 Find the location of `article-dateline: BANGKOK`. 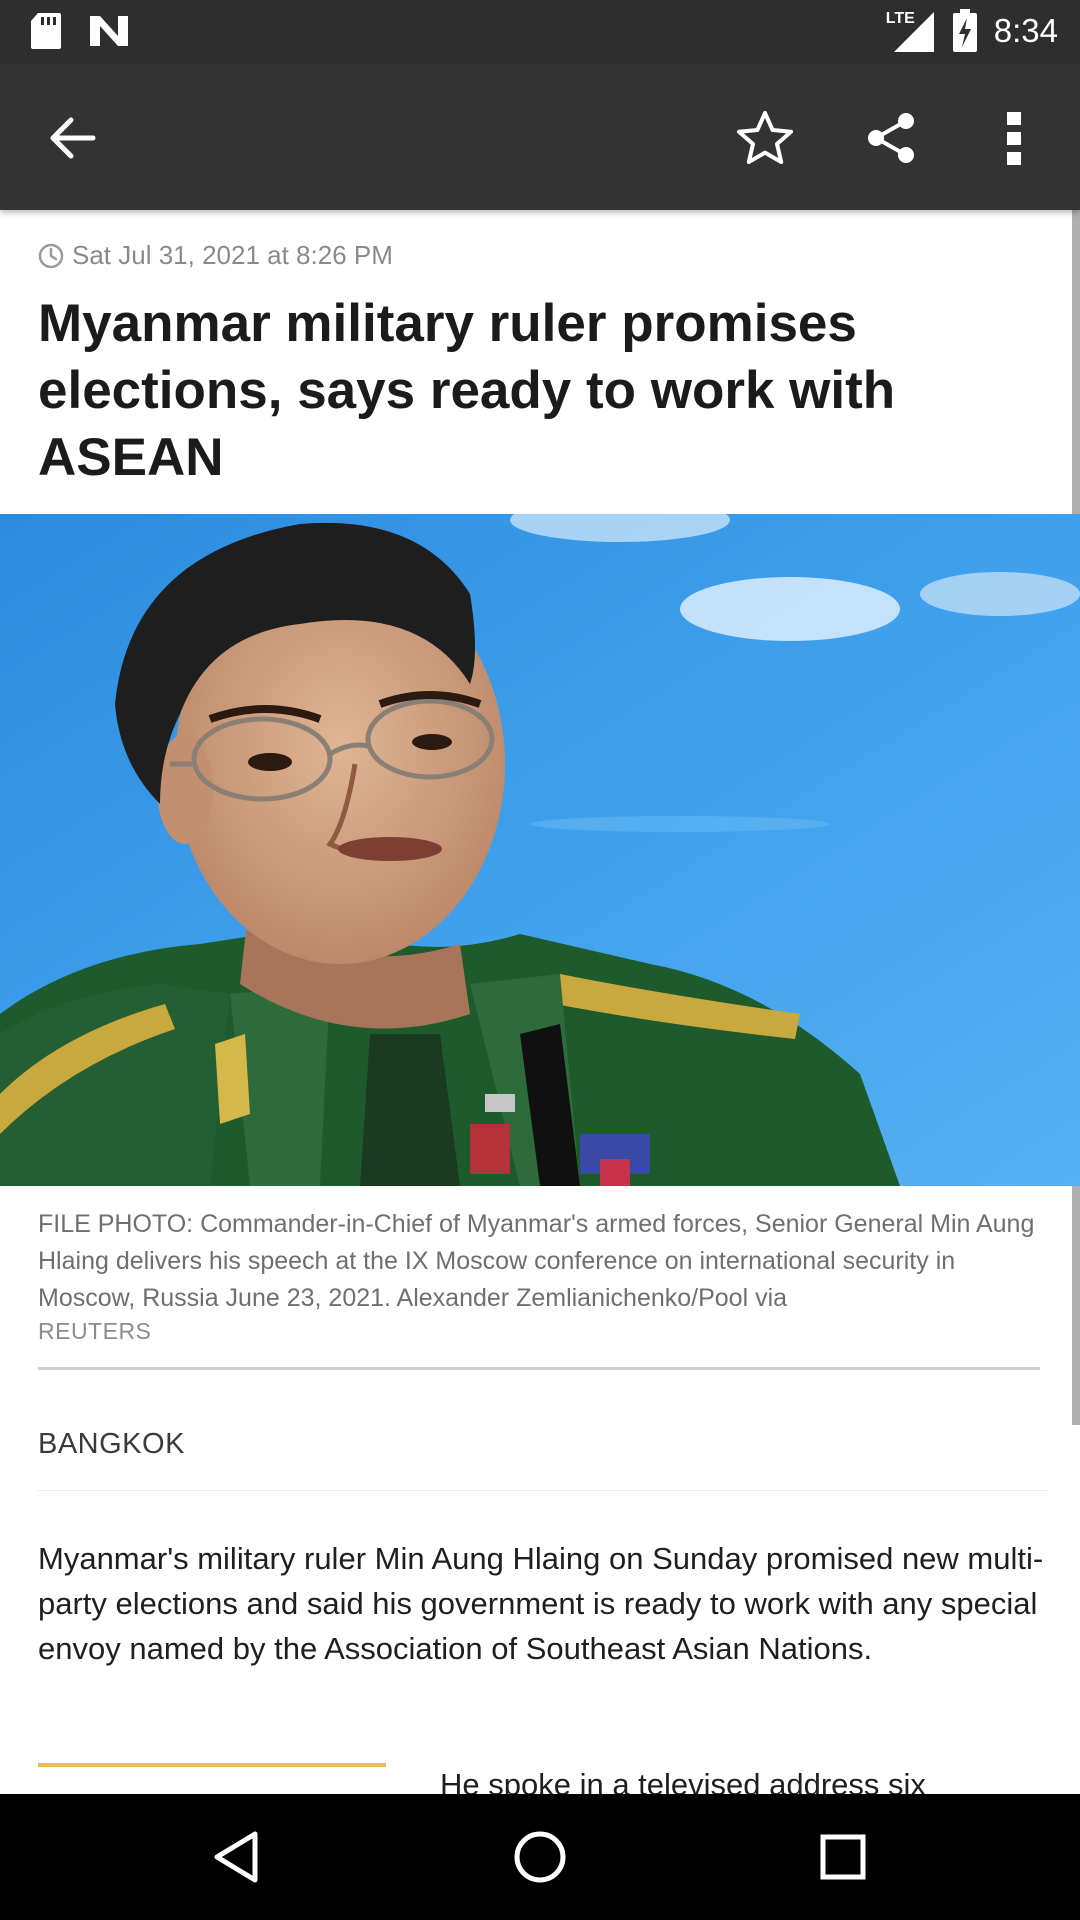

article-dateline: BANGKOK is located at coordinates (111, 1444).